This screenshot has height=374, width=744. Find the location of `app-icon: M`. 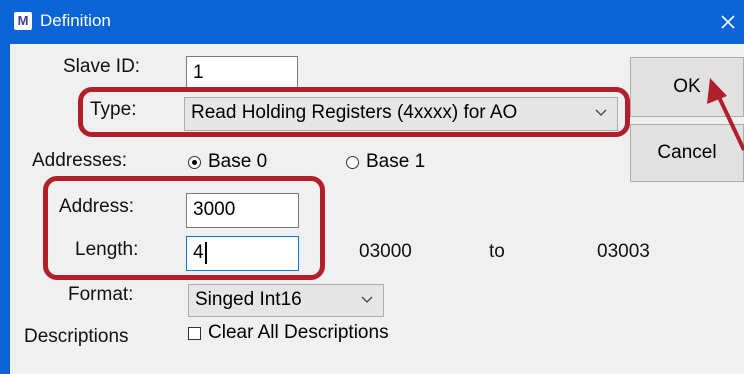

app-icon: M is located at coordinates (23, 21).